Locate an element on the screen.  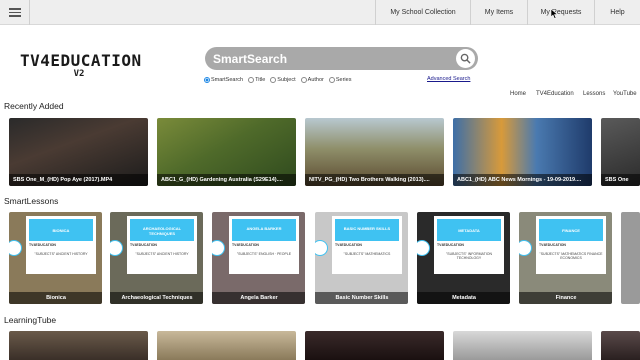
radio-label: Author is located at coordinates (315, 80).